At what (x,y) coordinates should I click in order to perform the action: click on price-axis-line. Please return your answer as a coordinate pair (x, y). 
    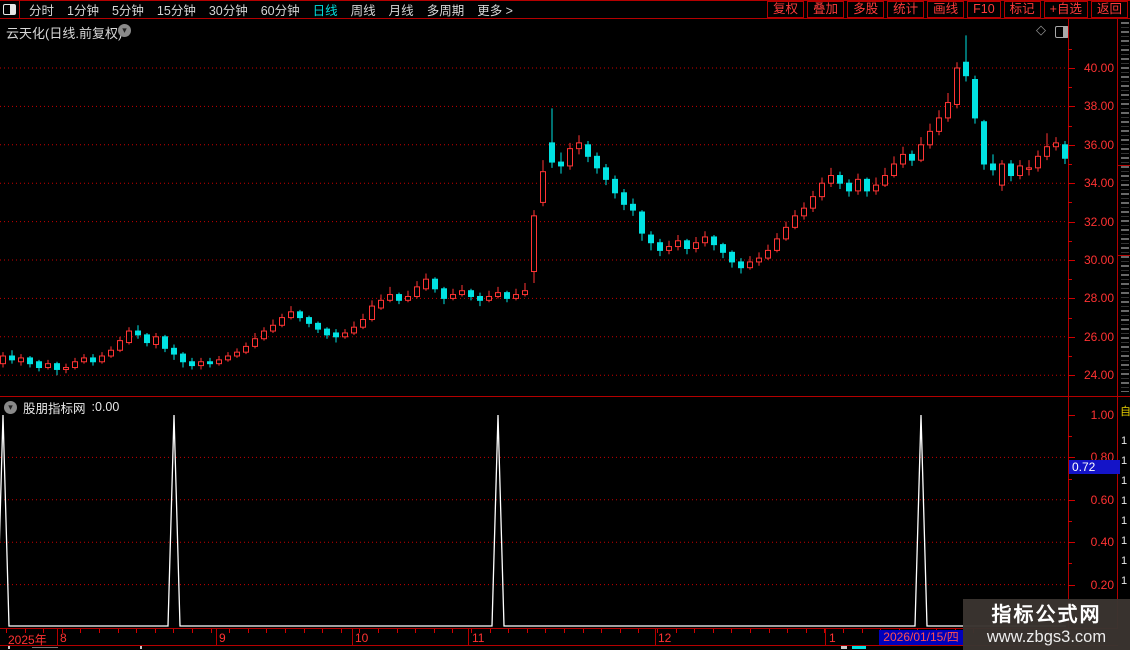
    Looking at the image, I should click on (1068, 332).